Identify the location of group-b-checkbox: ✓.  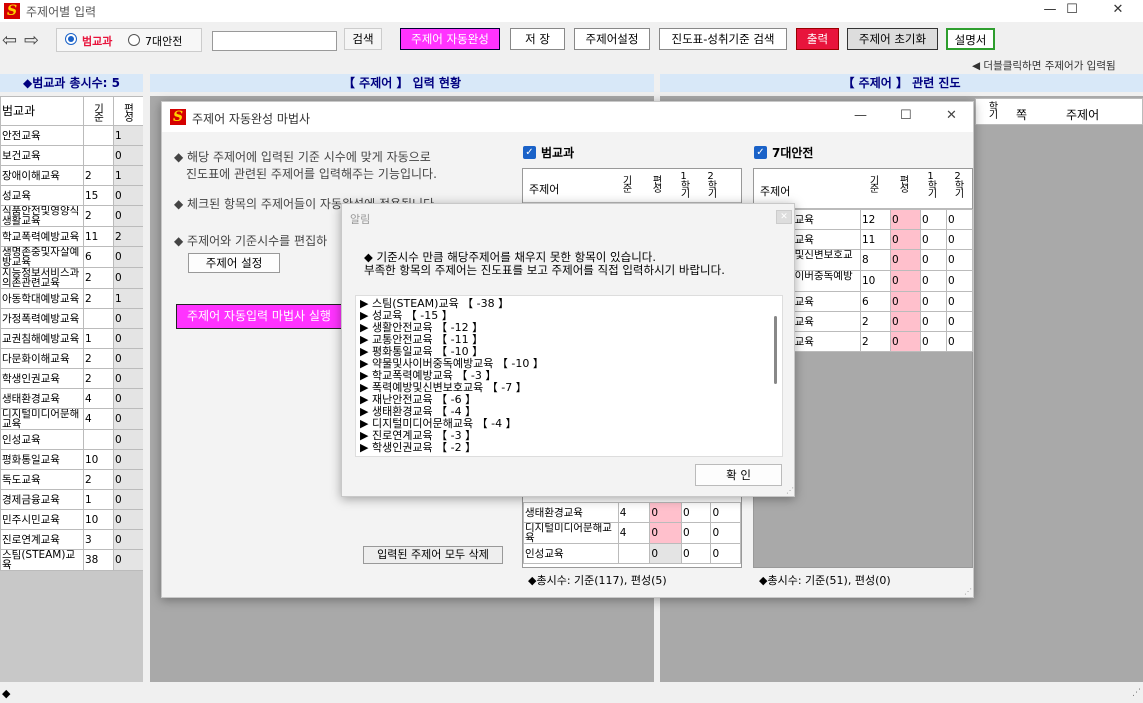
(760, 152).